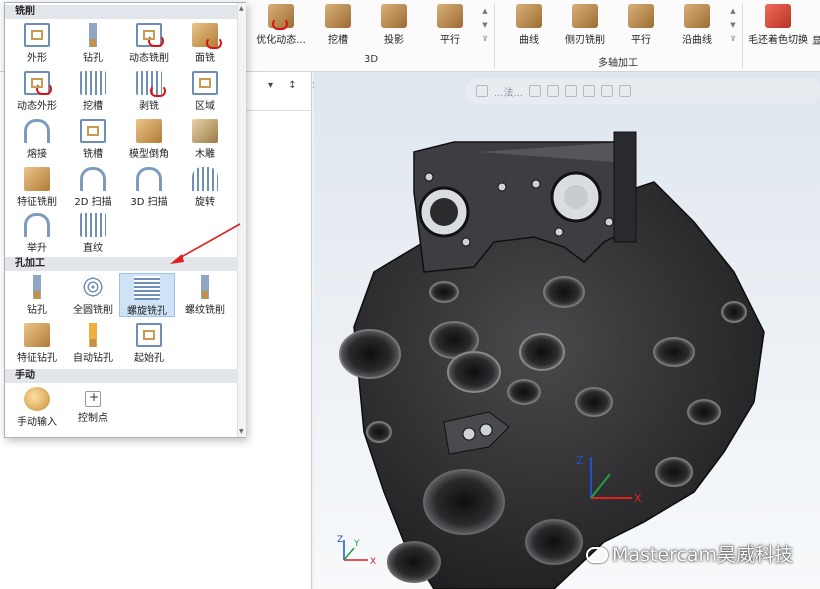 The width and height of the screenshot is (820, 589). Describe the element at coordinates (121, 376) in the screenshot. I see `section-manual: 手动` at that location.